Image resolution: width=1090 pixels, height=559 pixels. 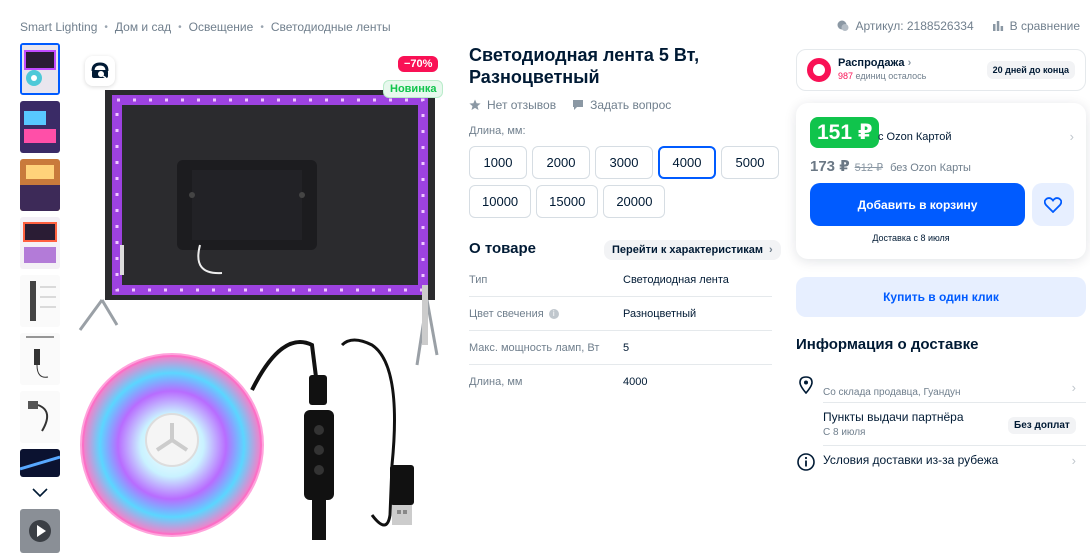 I want to click on length-option-10000: 10000, so click(x=500, y=201).